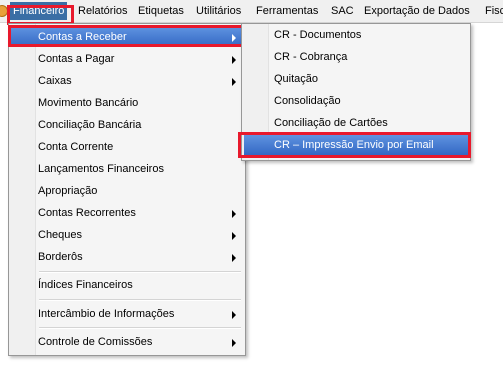 The image size is (503, 367). I want to click on menu-item-movimento-bancario: Movimento Bancário, so click(127, 103).